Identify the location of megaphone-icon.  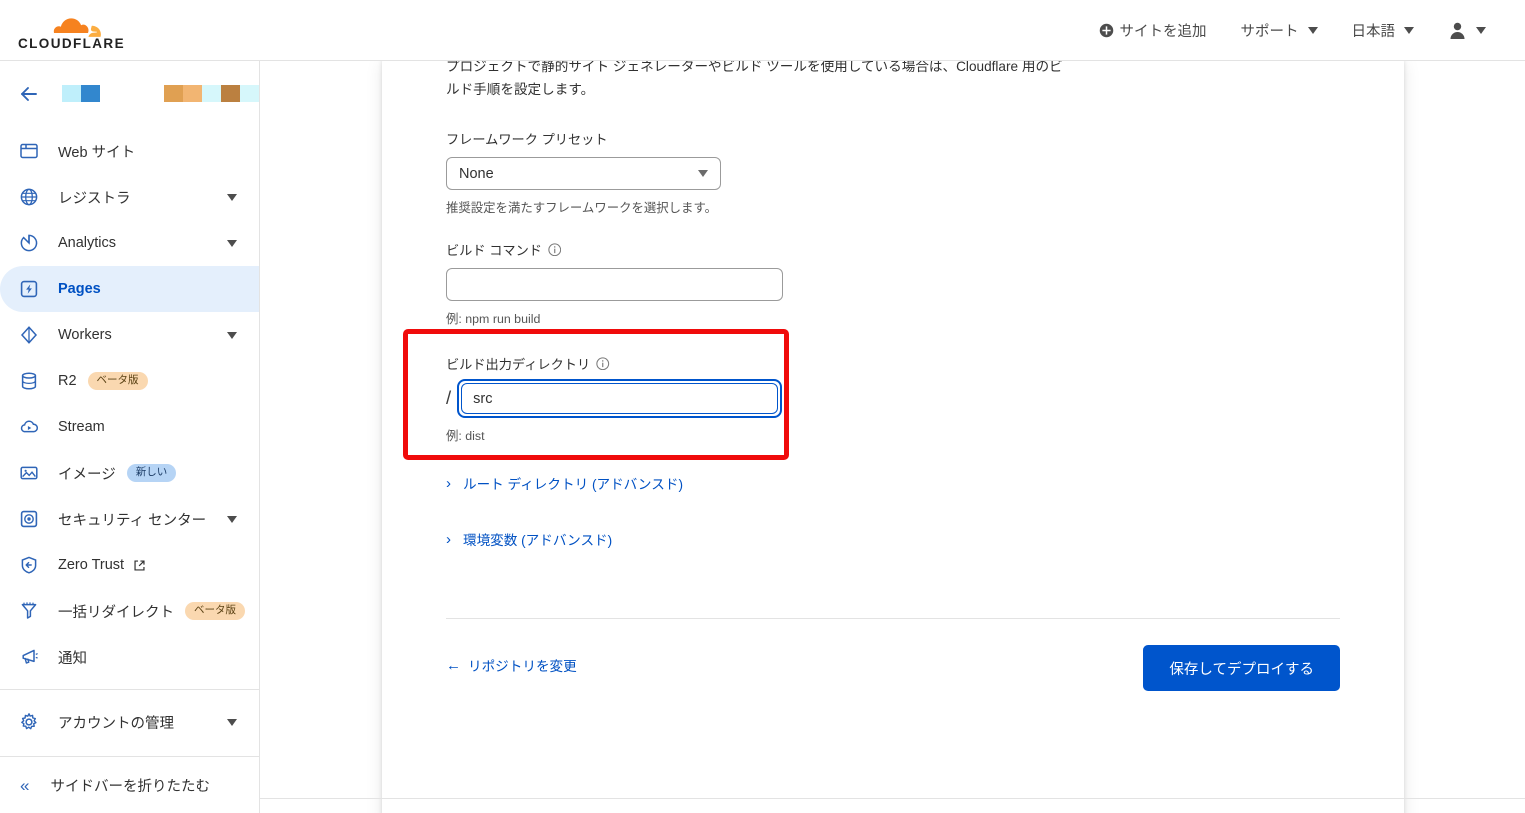
(29, 657).